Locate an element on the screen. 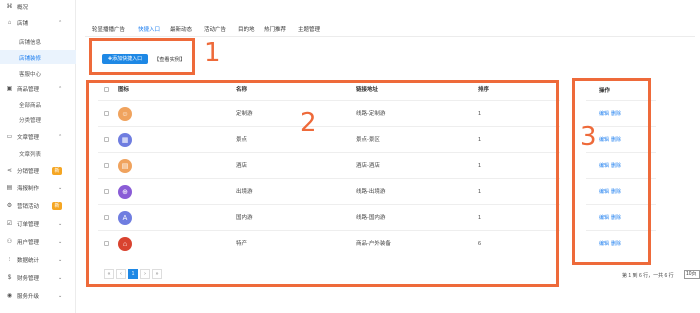  sidebar-item-article-list: 文章列表 is located at coordinates (38, 153).